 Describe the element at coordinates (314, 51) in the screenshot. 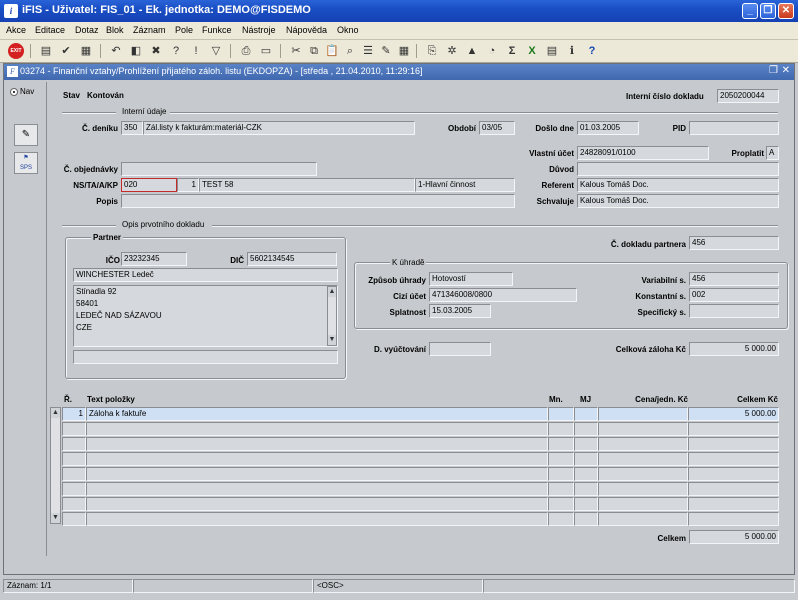

I see `copy-icon: ⧉` at that location.